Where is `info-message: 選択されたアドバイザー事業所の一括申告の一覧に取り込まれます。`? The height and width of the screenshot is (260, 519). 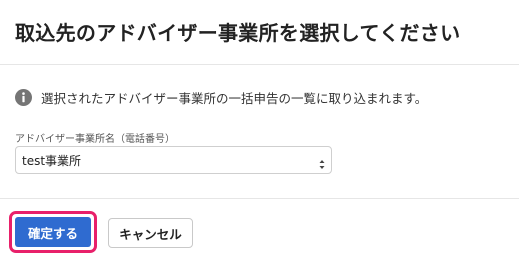
info-message: 選択されたアドバイザー事業所の一括申告の一覧に取り込まれます。 is located at coordinates (221, 97).